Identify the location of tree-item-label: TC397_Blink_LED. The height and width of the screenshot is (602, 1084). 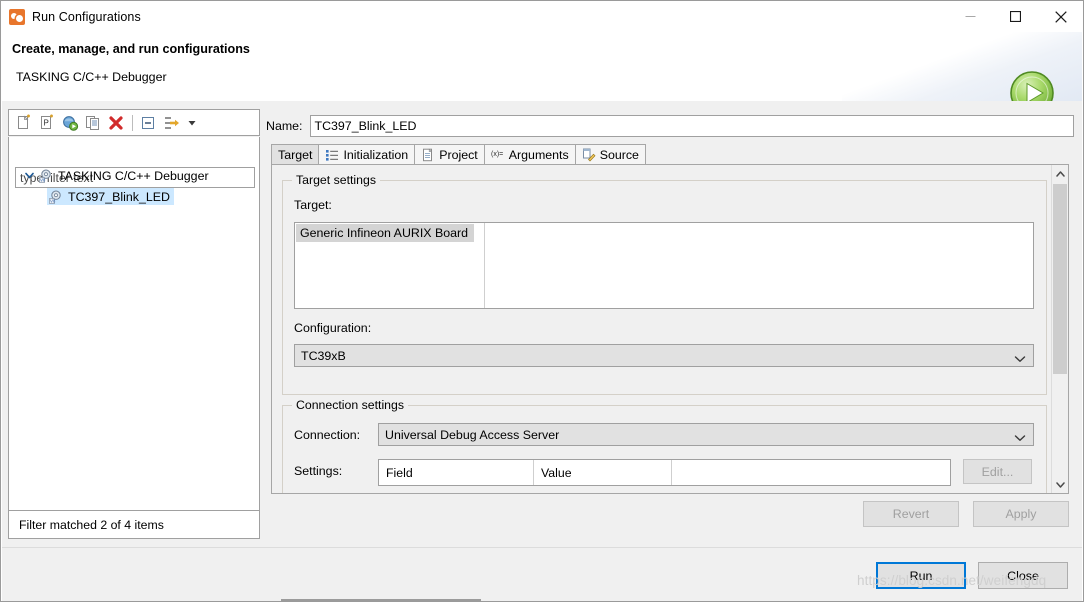
(119, 196).